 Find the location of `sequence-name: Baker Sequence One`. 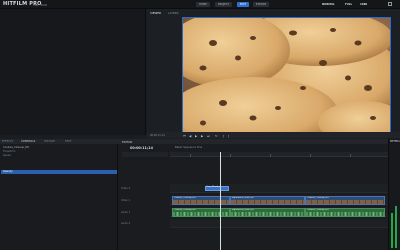

sequence-name: Baker Sequence One is located at coordinates (188, 147).